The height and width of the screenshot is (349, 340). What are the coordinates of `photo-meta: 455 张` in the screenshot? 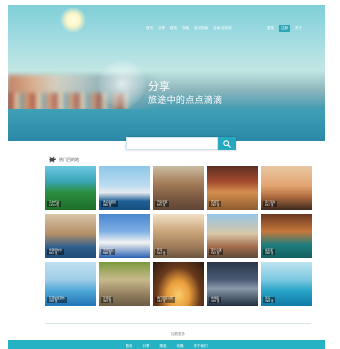 It's located at (107, 301).